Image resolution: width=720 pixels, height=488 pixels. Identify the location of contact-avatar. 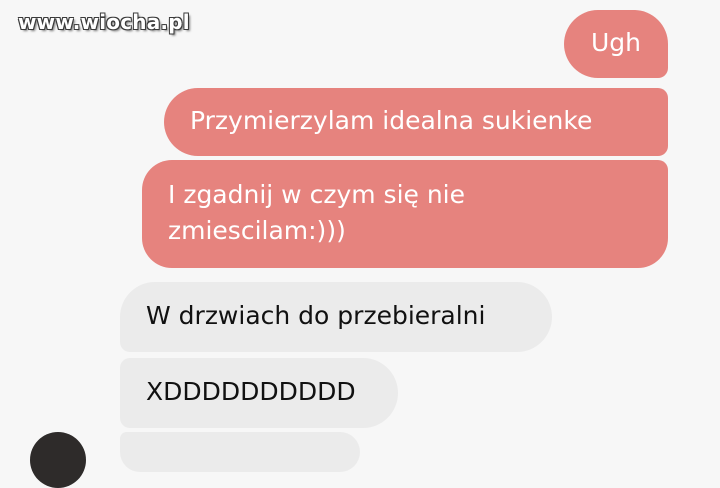
(58, 460).